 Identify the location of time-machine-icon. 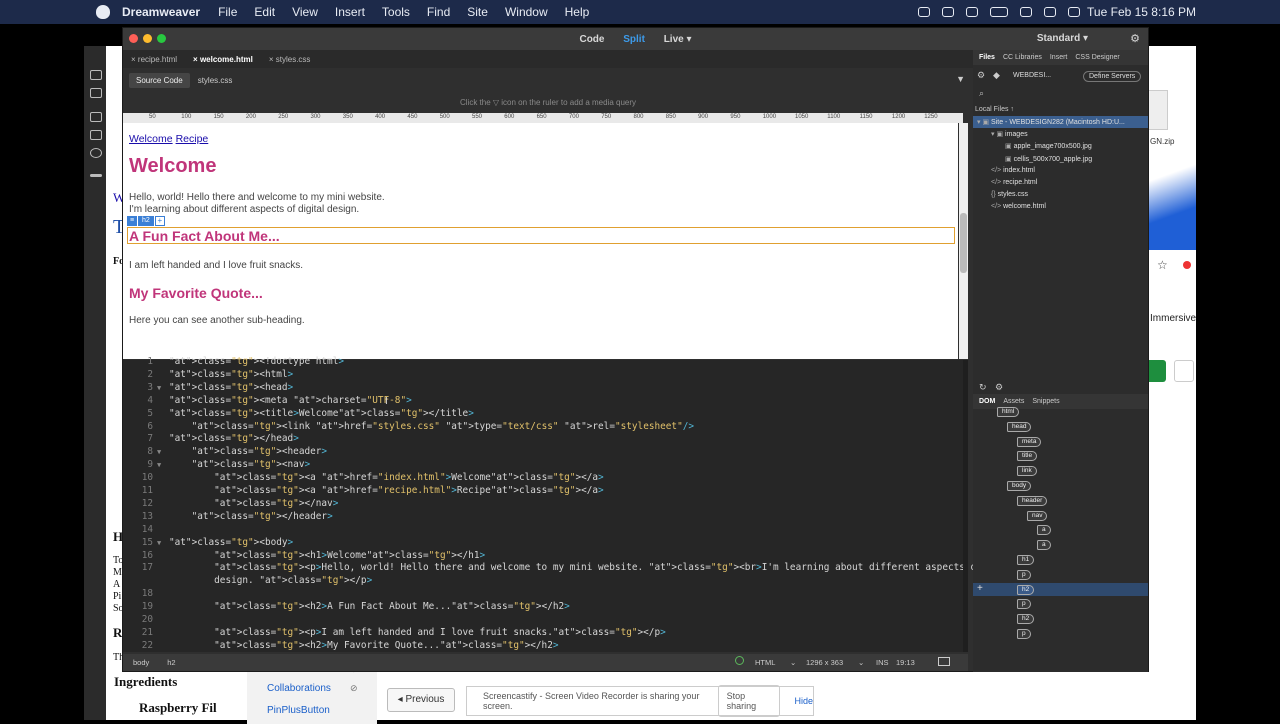
(948, 12).